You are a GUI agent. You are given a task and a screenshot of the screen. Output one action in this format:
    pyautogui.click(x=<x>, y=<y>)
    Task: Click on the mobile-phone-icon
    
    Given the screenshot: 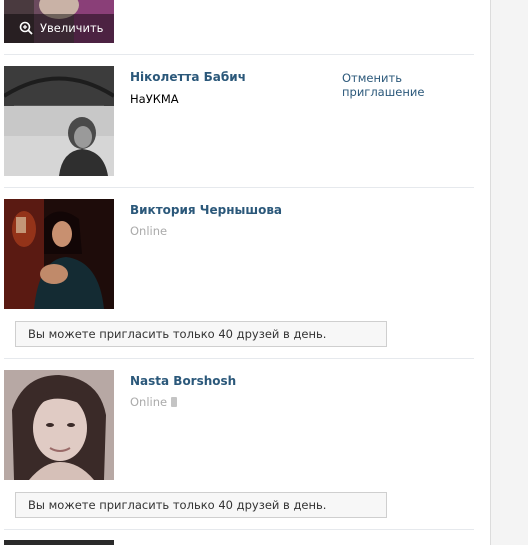 What is the action you would take?
    pyautogui.click(x=174, y=402)
    